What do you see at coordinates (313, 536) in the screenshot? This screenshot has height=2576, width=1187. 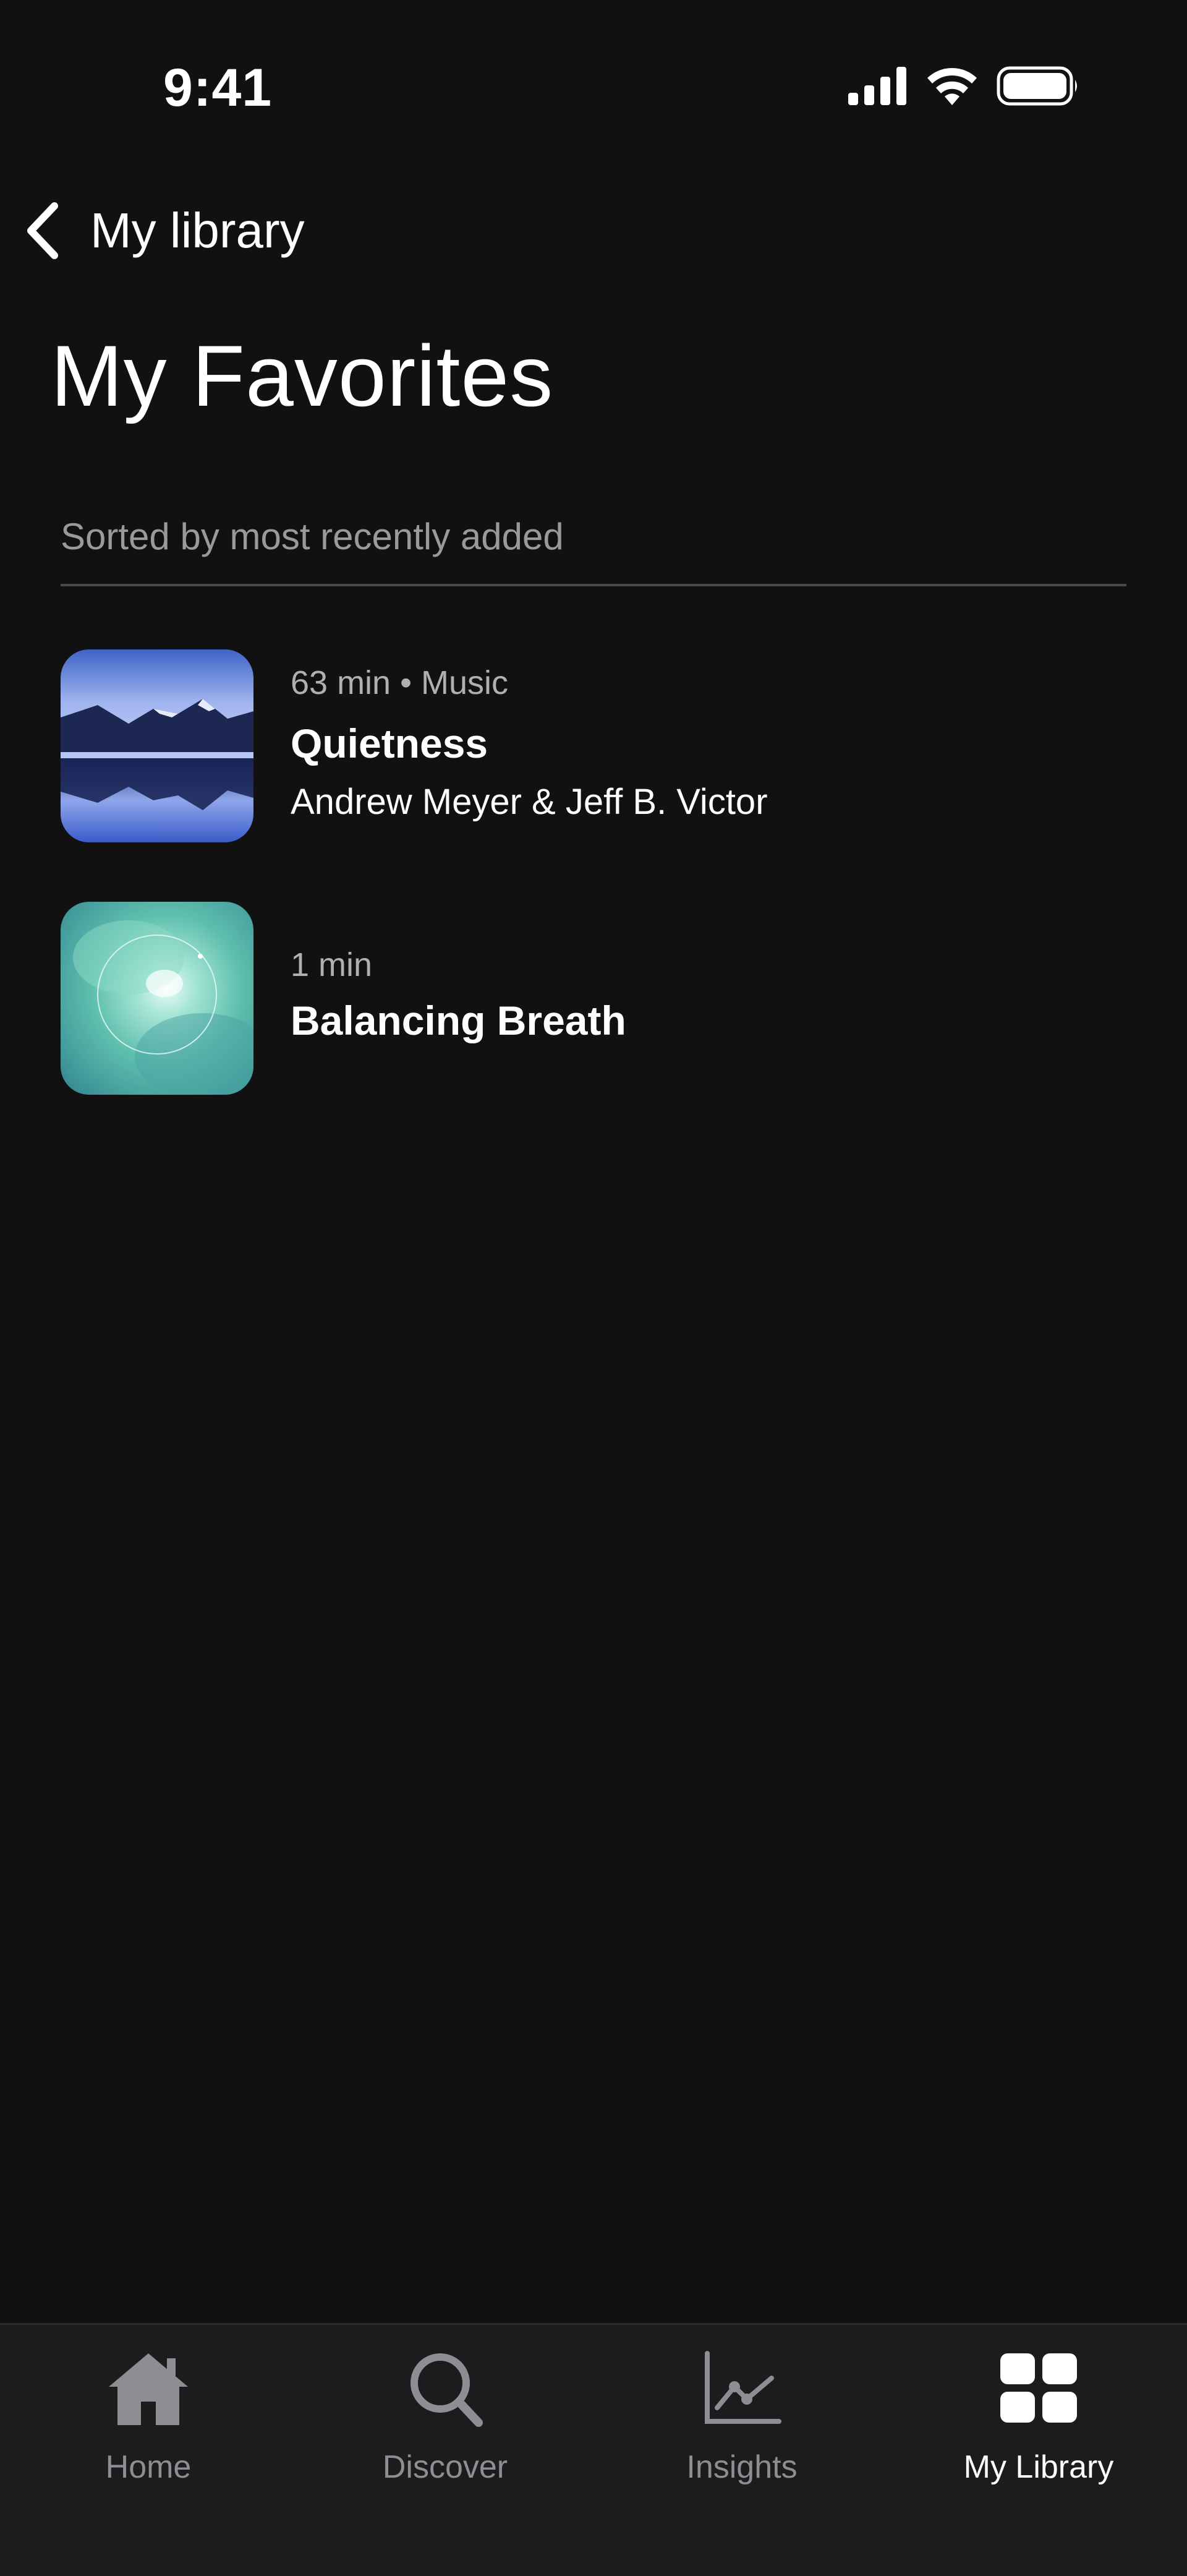 I see `sort-label: Sorted by most recently added` at bounding box center [313, 536].